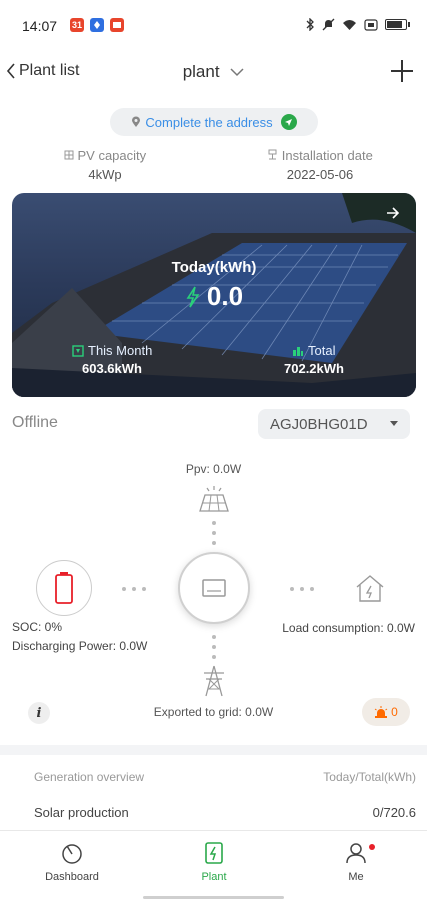 This screenshot has width=427, height=900. What do you see at coordinates (394, 712) in the screenshot?
I see `alarm-count: 0` at bounding box center [394, 712].